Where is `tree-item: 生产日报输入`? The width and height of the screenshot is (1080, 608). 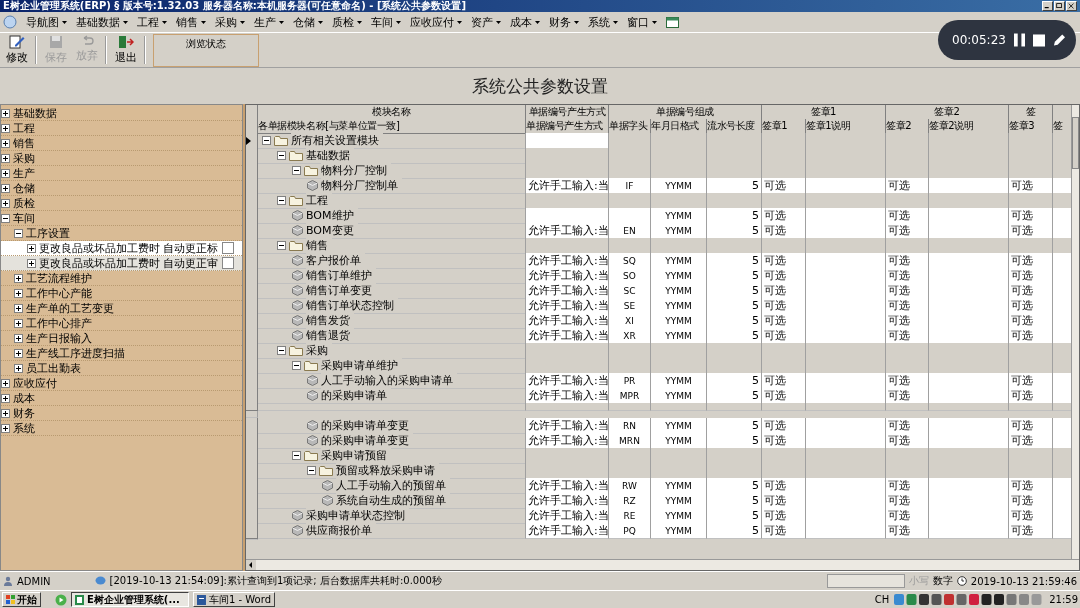
tree-item: 生产日报输入 is located at coordinates (59, 338).